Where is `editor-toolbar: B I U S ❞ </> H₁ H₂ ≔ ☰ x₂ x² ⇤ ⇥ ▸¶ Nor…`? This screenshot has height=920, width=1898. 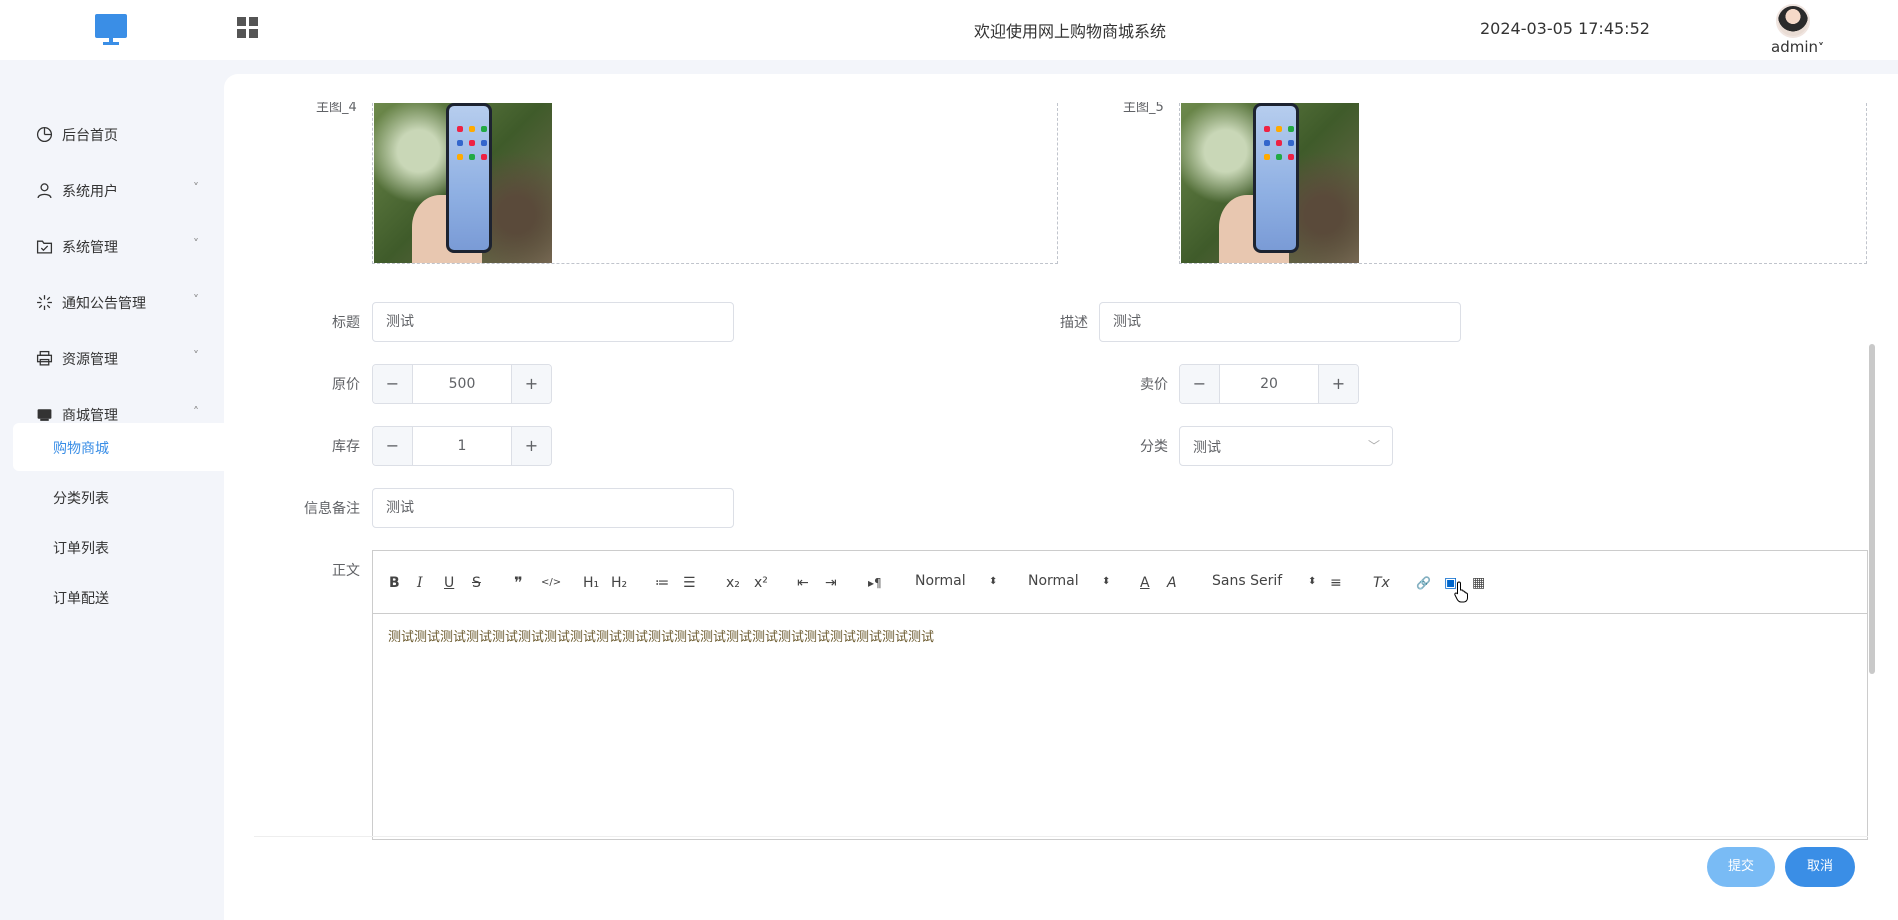
editor-toolbar: B I U S ❞ </> H₁ H₂ ≔ ☰ x₂ x² ⇤ ⇥ ▸¶ Nor… is located at coordinates (1120, 582).